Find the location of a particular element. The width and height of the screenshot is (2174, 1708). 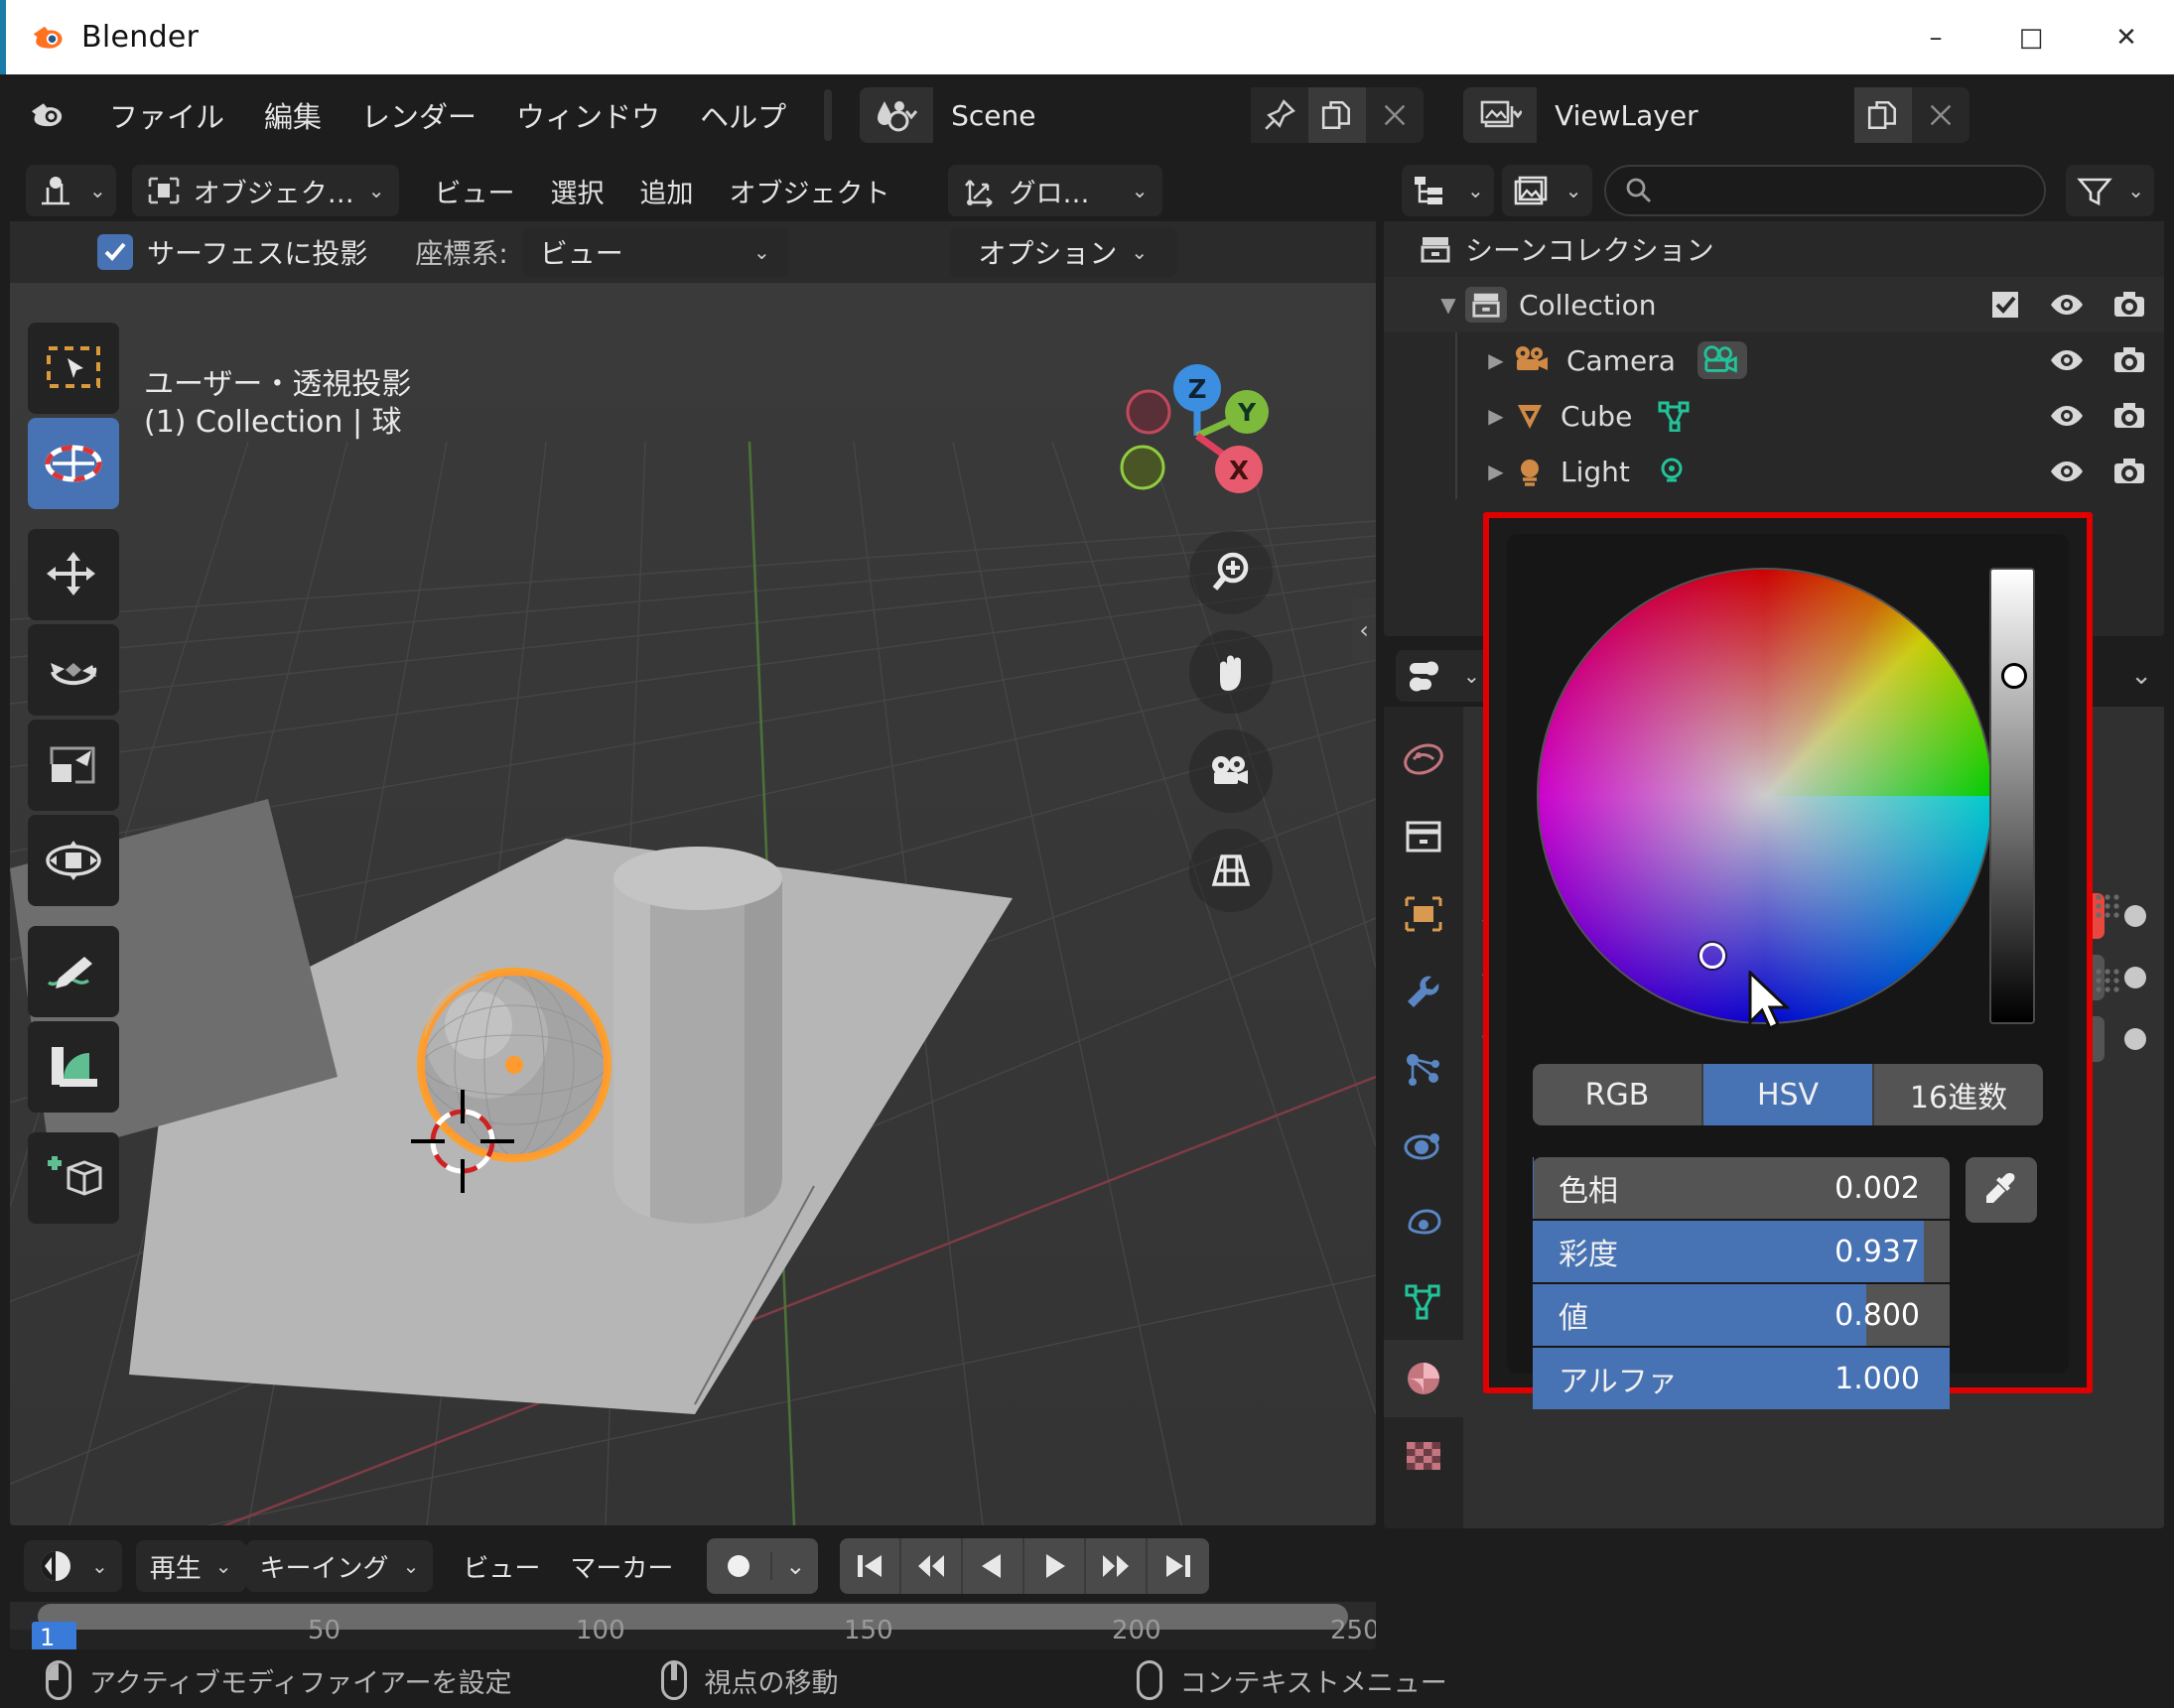

eyedropper-icon is located at coordinates (2001, 1190).